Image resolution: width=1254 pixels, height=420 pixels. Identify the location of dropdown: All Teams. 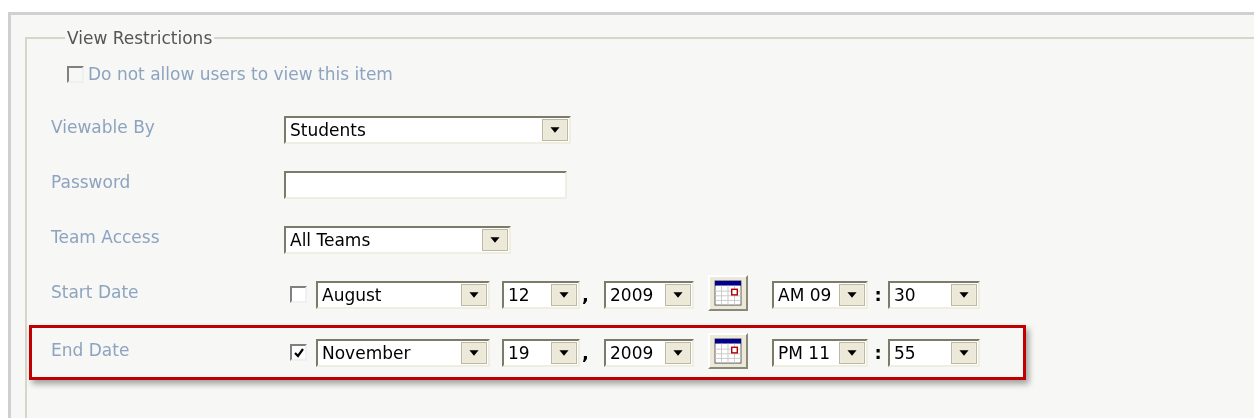
(397, 239).